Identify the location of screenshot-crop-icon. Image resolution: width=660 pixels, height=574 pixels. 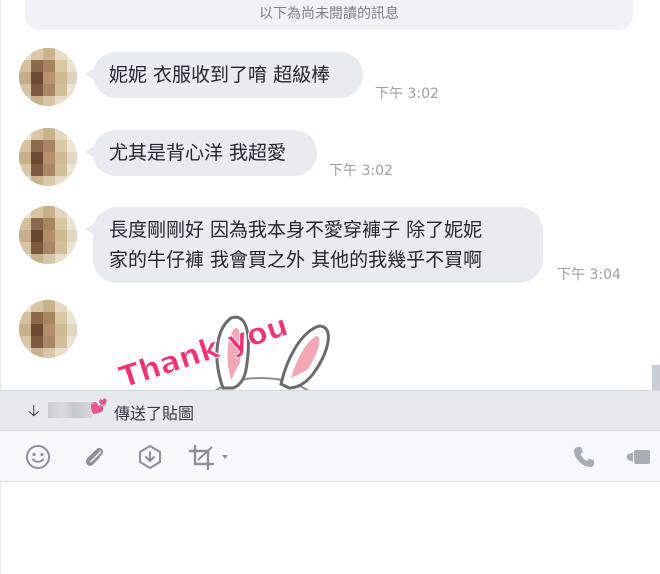
(210, 457).